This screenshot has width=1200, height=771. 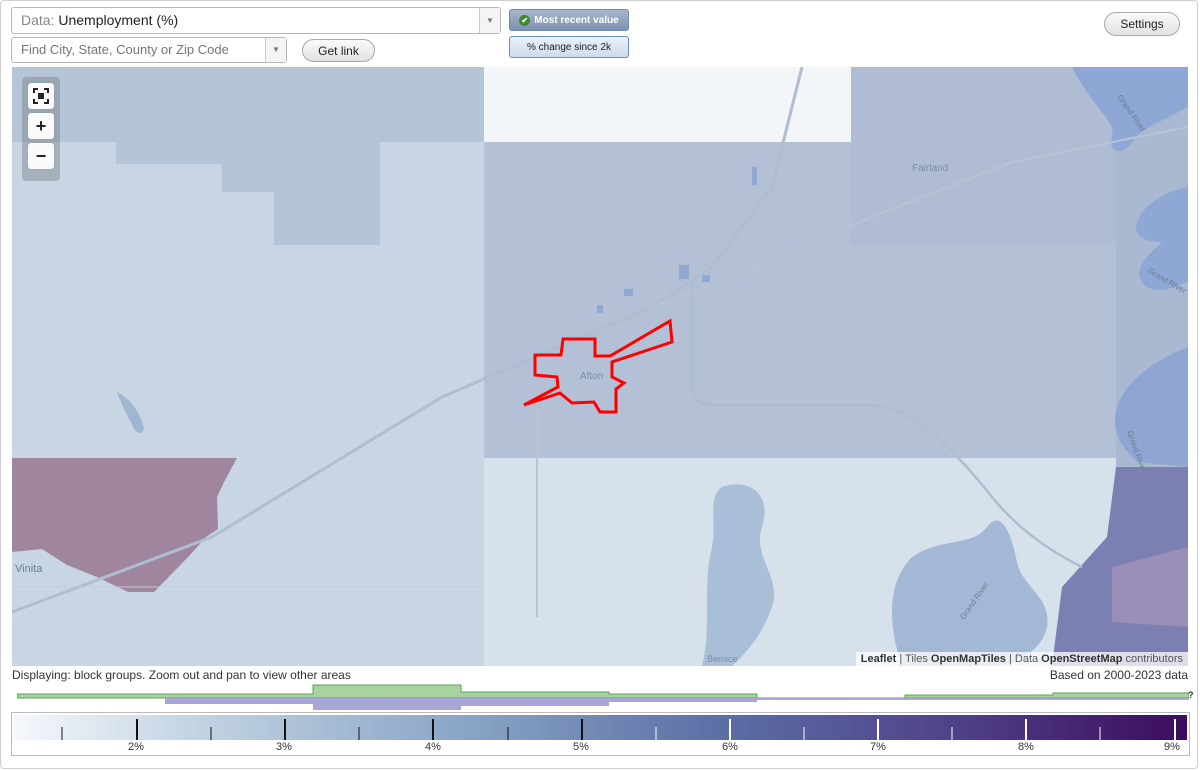 I want to click on zoom-control: + −, so click(x=41, y=129).